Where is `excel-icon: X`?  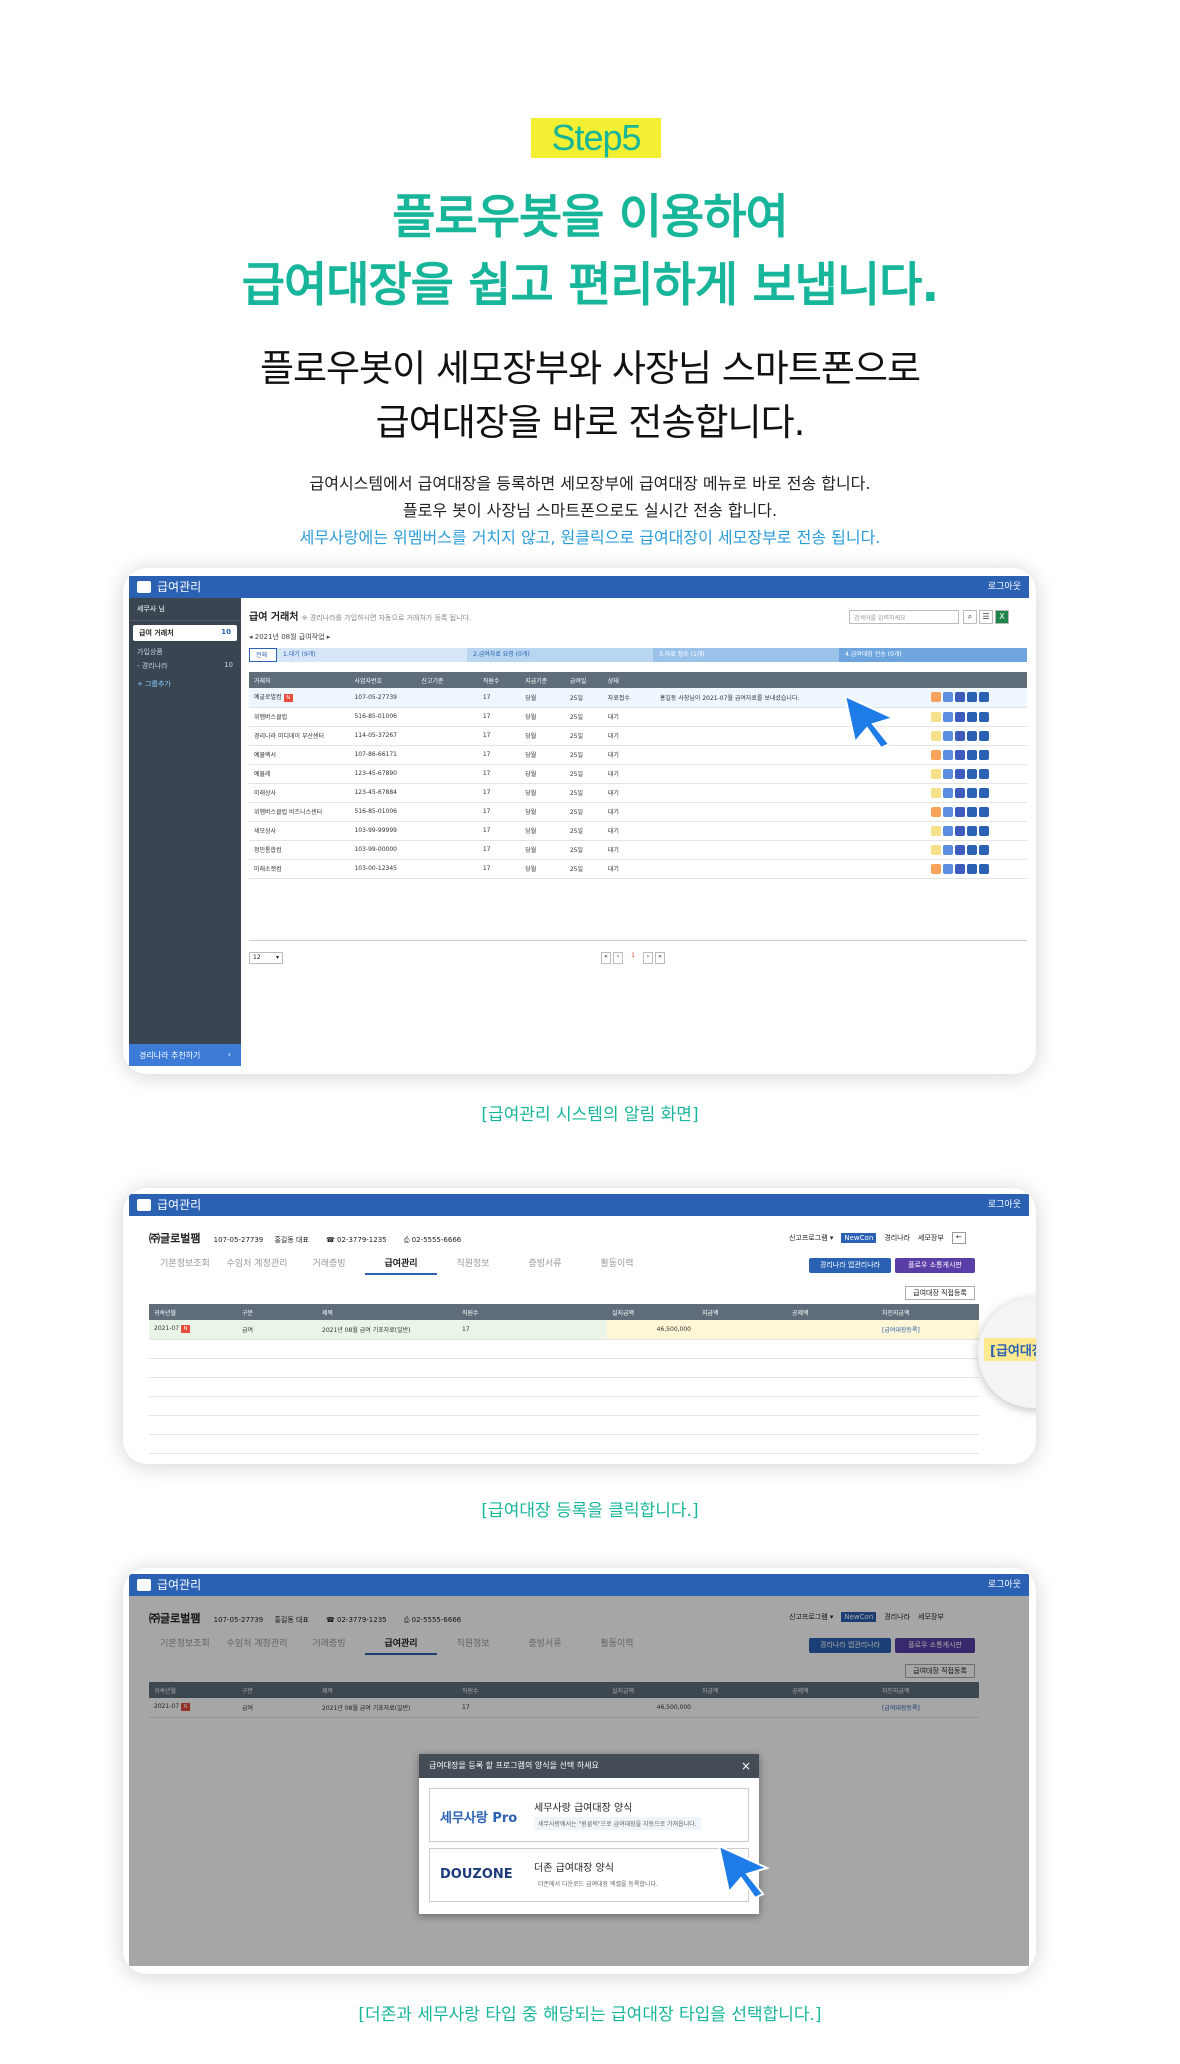 excel-icon: X is located at coordinates (1002, 617).